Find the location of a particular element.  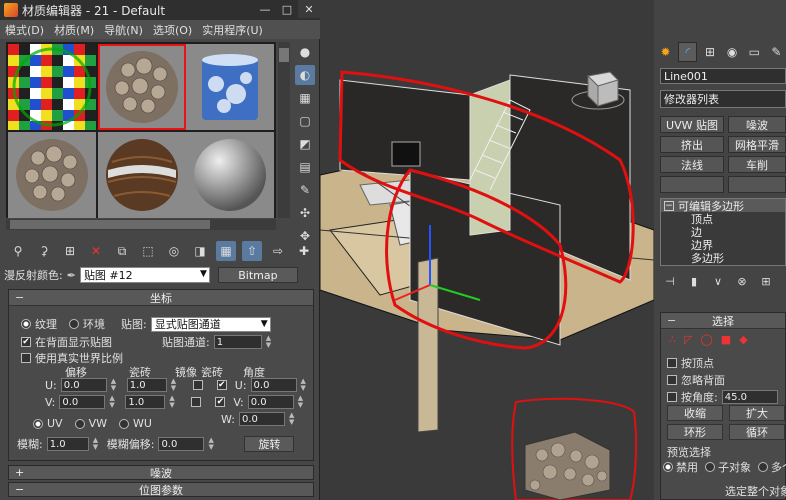

environ-radio is located at coordinates (74, 324).